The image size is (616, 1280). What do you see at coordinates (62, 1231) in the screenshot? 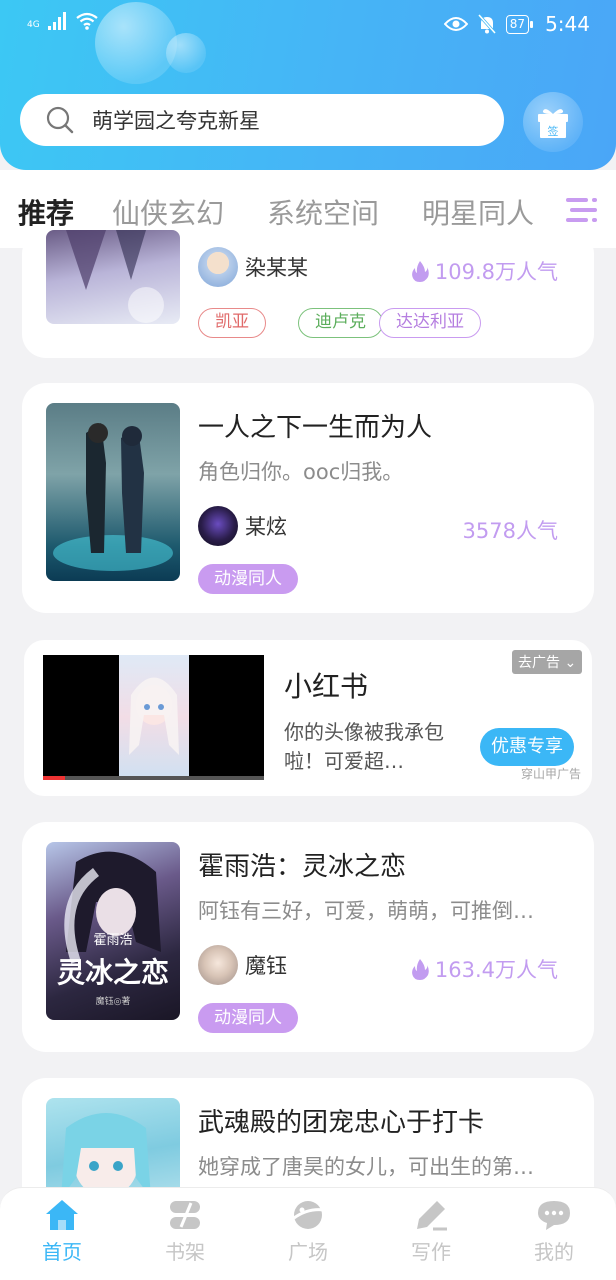
I see `nav-home: 首页` at bounding box center [62, 1231].